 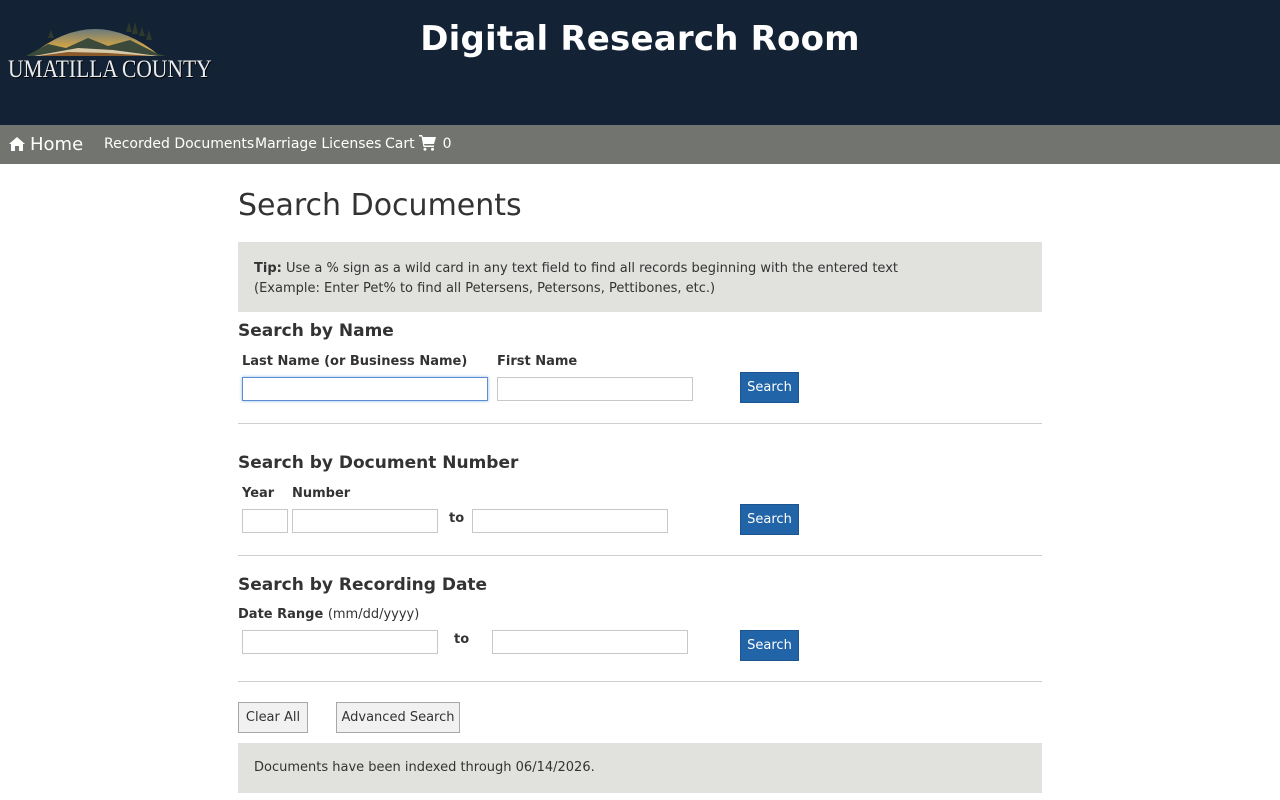 I want to click on search-by-name-button: Search, so click(x=769, y=387).